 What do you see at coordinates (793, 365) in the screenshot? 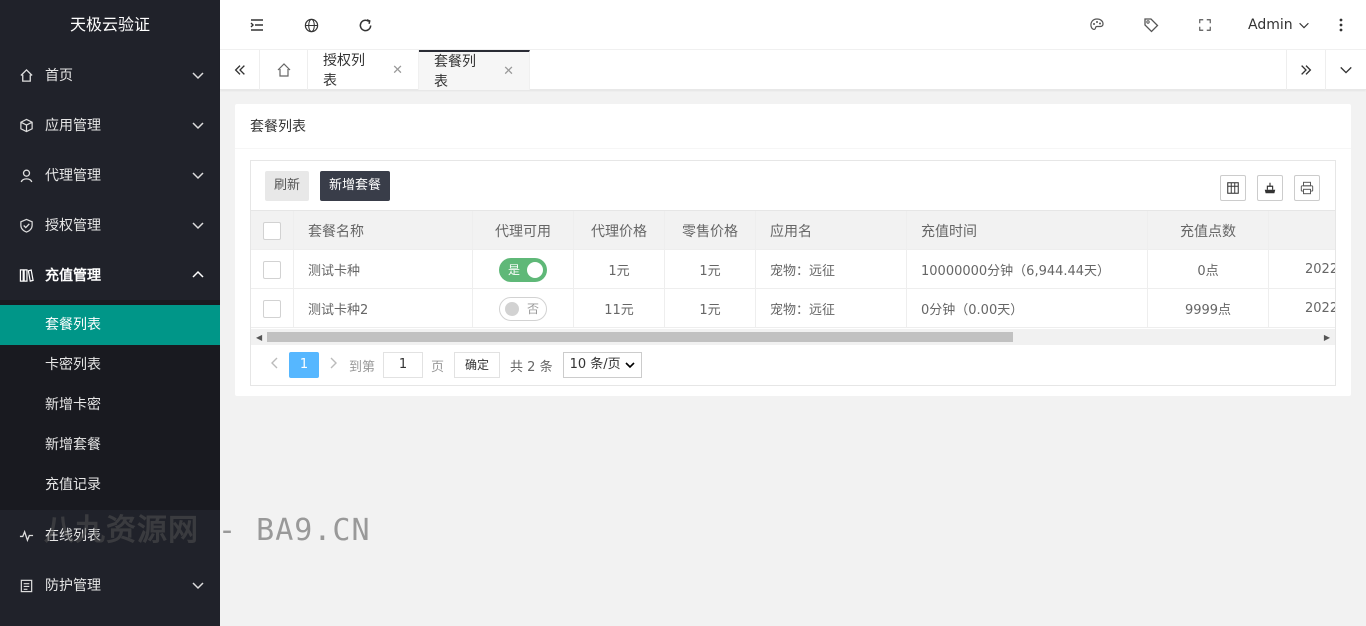
I see `pagination: 1 到第 1 页 确定 共 2 条 10 条/页` at bounding box center [793, 365].